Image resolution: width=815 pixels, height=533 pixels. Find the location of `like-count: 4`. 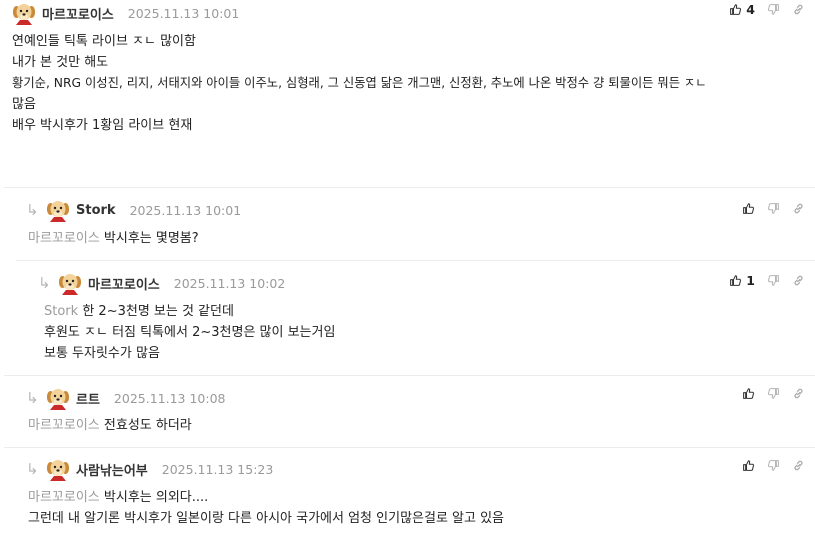

like-count: 4 is located at coordinates (750, 9).